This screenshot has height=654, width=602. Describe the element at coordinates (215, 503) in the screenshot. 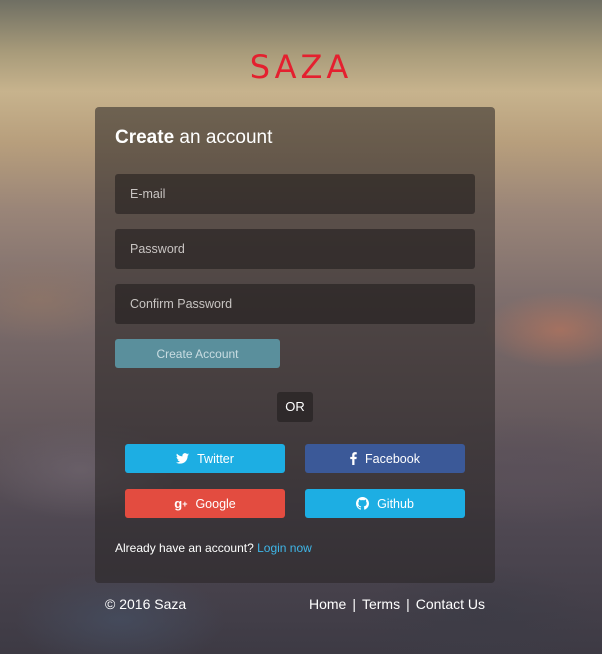

I see `google-label: Google` at that location.